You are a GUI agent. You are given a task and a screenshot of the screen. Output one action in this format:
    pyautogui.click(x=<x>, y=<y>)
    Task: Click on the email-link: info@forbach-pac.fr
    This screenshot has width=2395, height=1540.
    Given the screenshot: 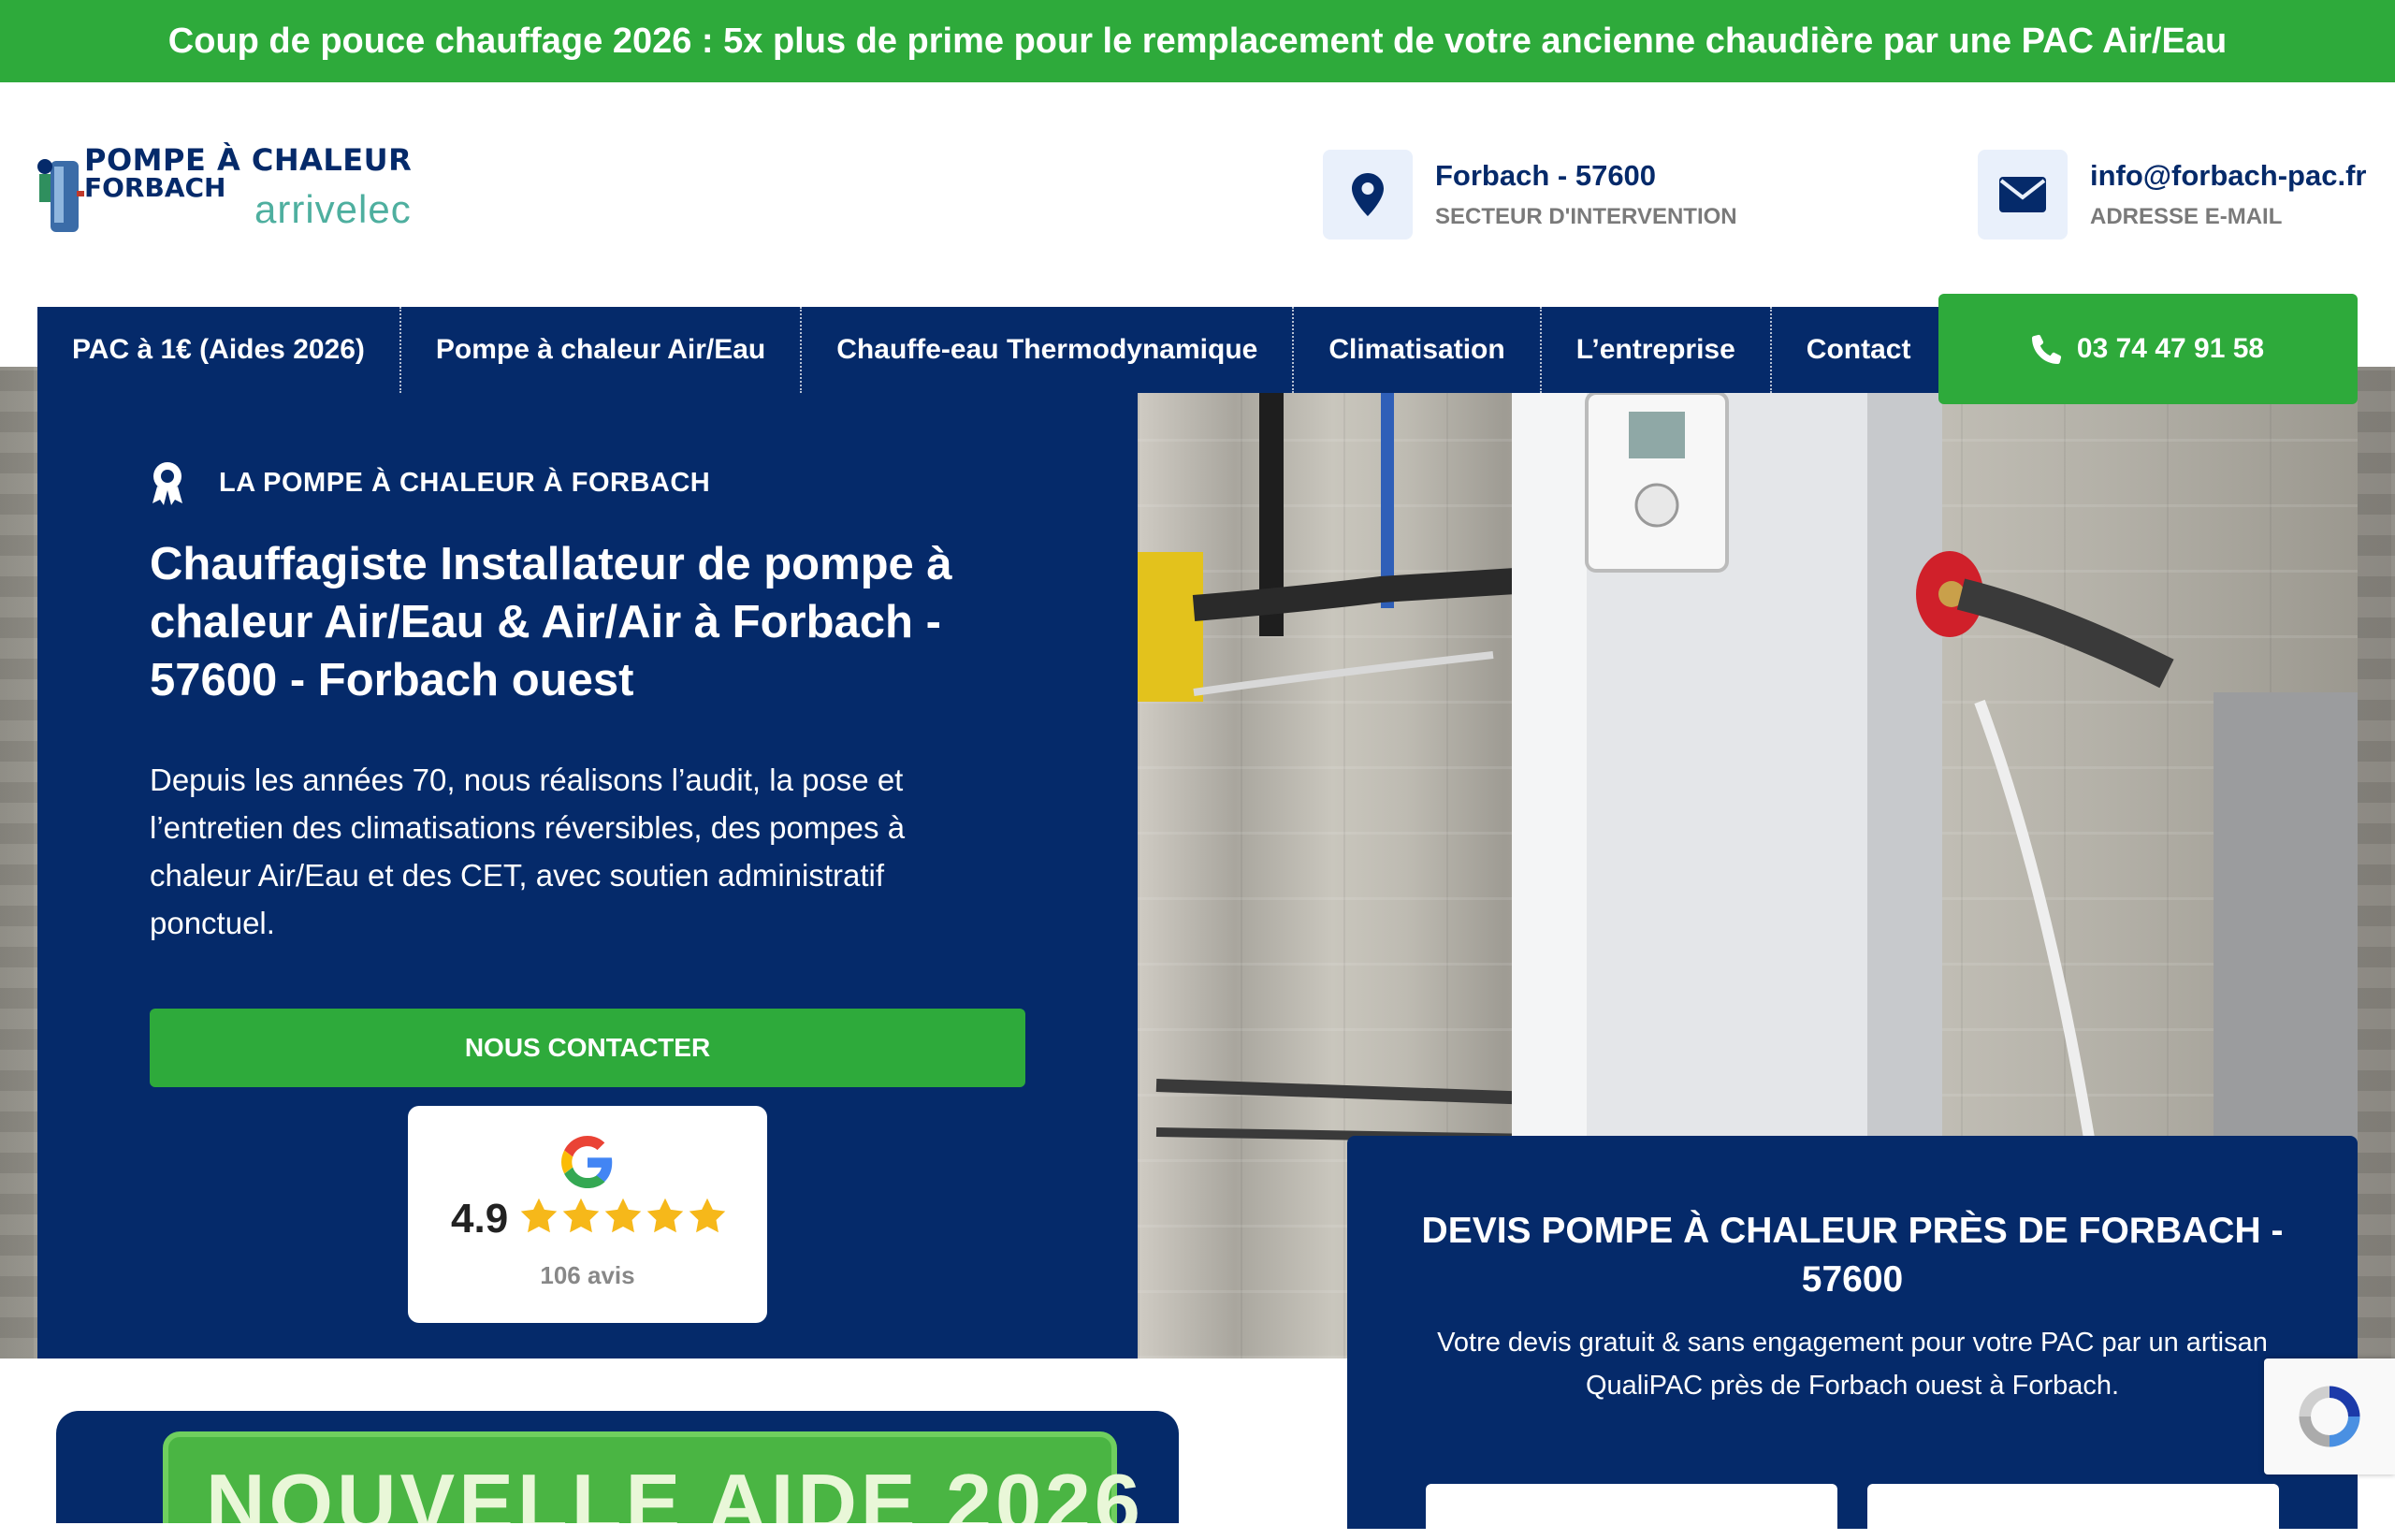 What is the action you would take?
    pyautogui.click(x=2228, y=176)
    